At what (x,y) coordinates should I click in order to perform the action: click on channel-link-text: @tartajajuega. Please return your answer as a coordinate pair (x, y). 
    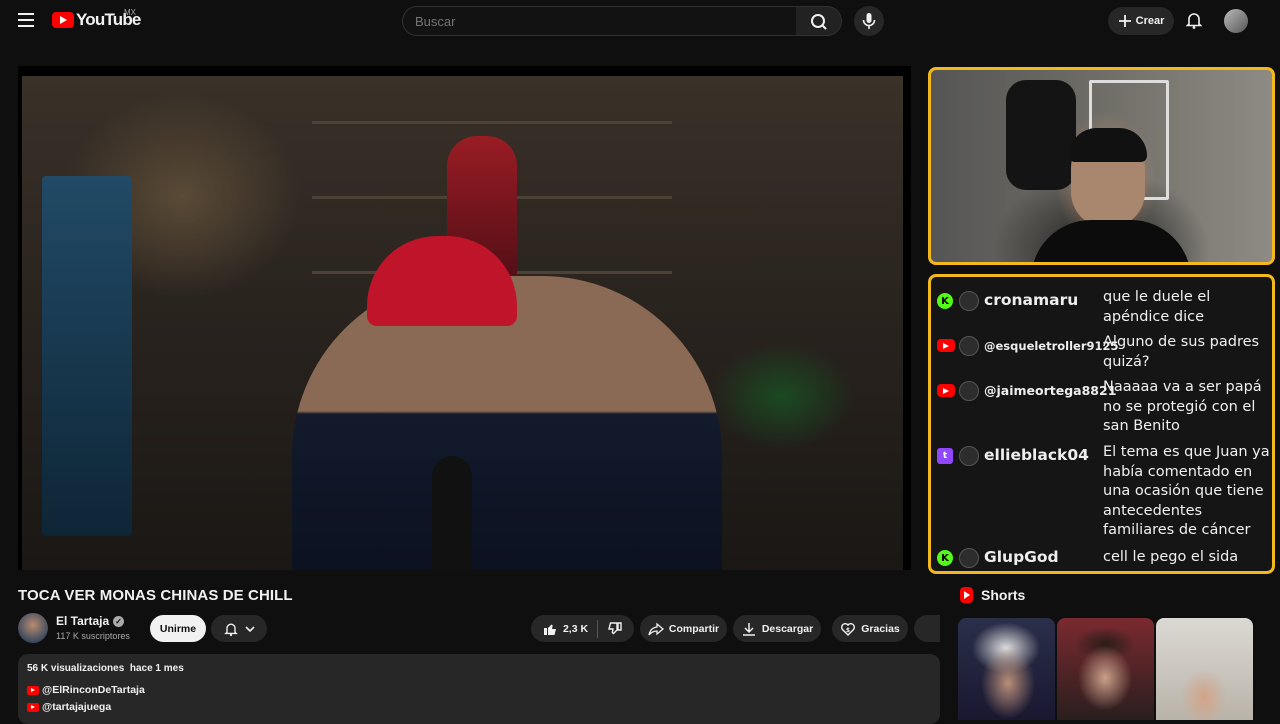
    Looking at the image, I should click on (76, 707).